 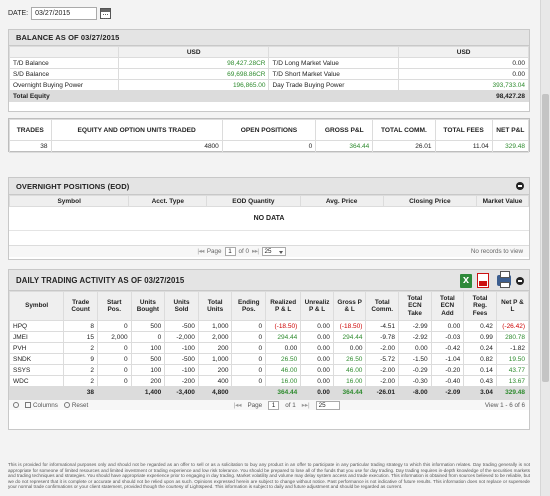 What do you see at coordinates (80, 337) in the screenshot?
I see `table-cell: 15` at bounding box center [80, 337].